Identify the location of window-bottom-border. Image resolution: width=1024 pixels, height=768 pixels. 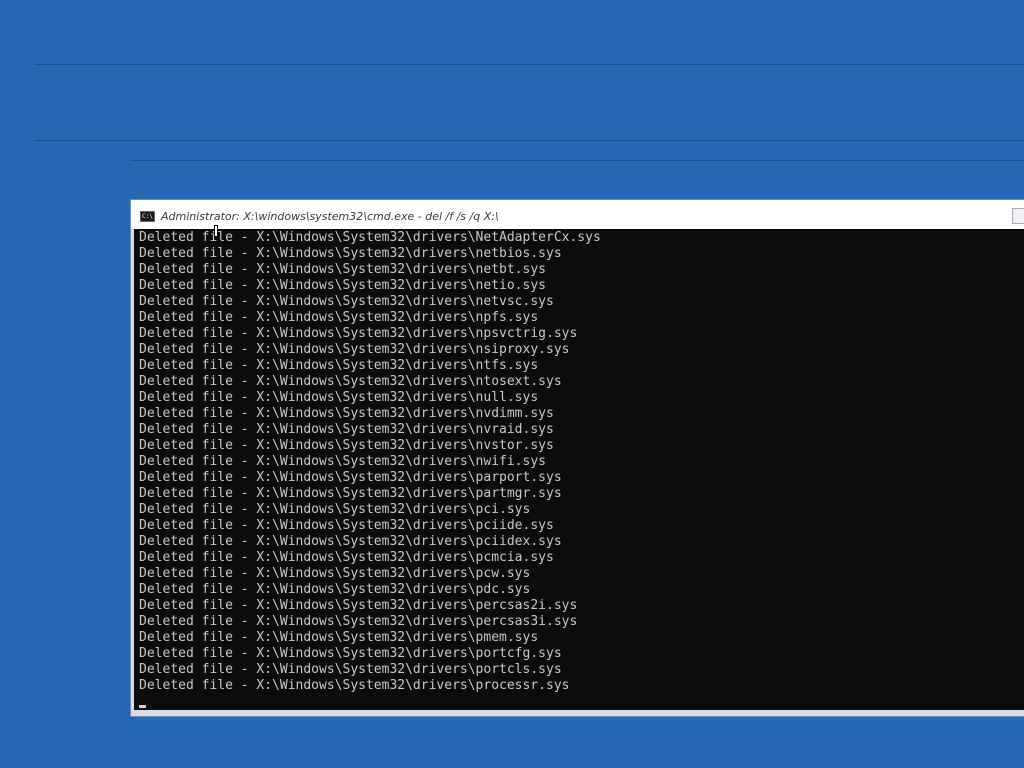
(579, 713).